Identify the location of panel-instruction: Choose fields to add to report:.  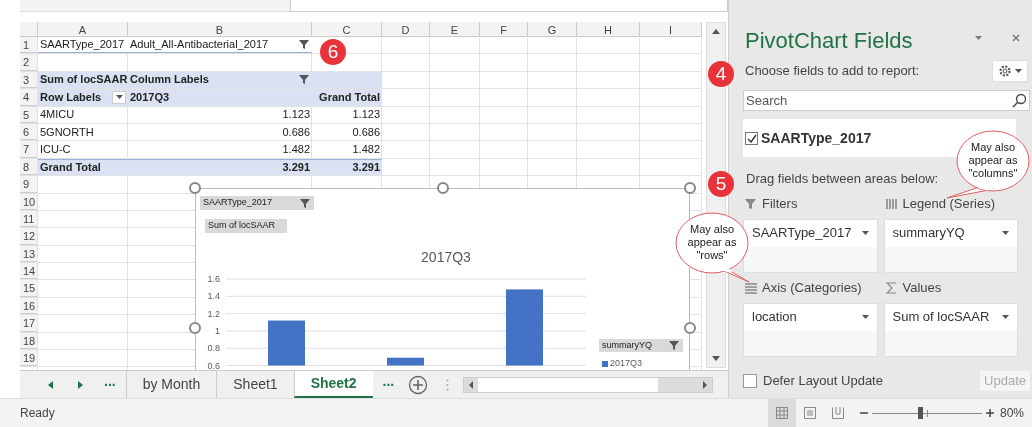
(832, 71).